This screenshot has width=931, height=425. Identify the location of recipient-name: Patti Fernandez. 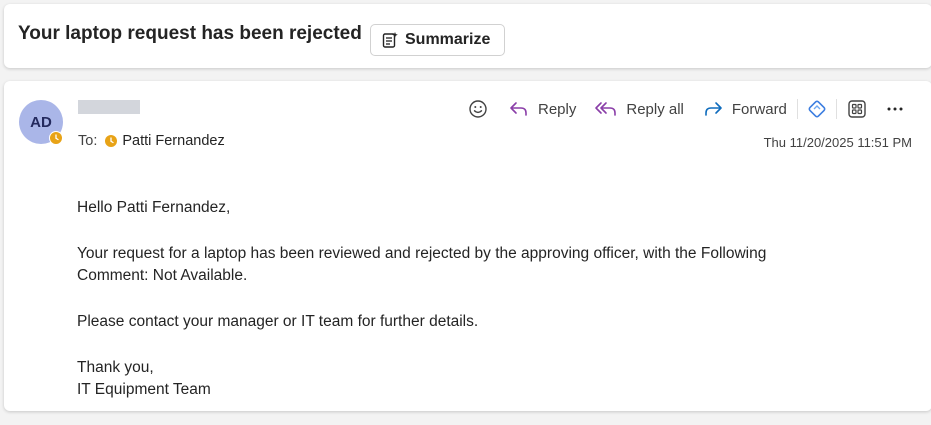
(173, 141).